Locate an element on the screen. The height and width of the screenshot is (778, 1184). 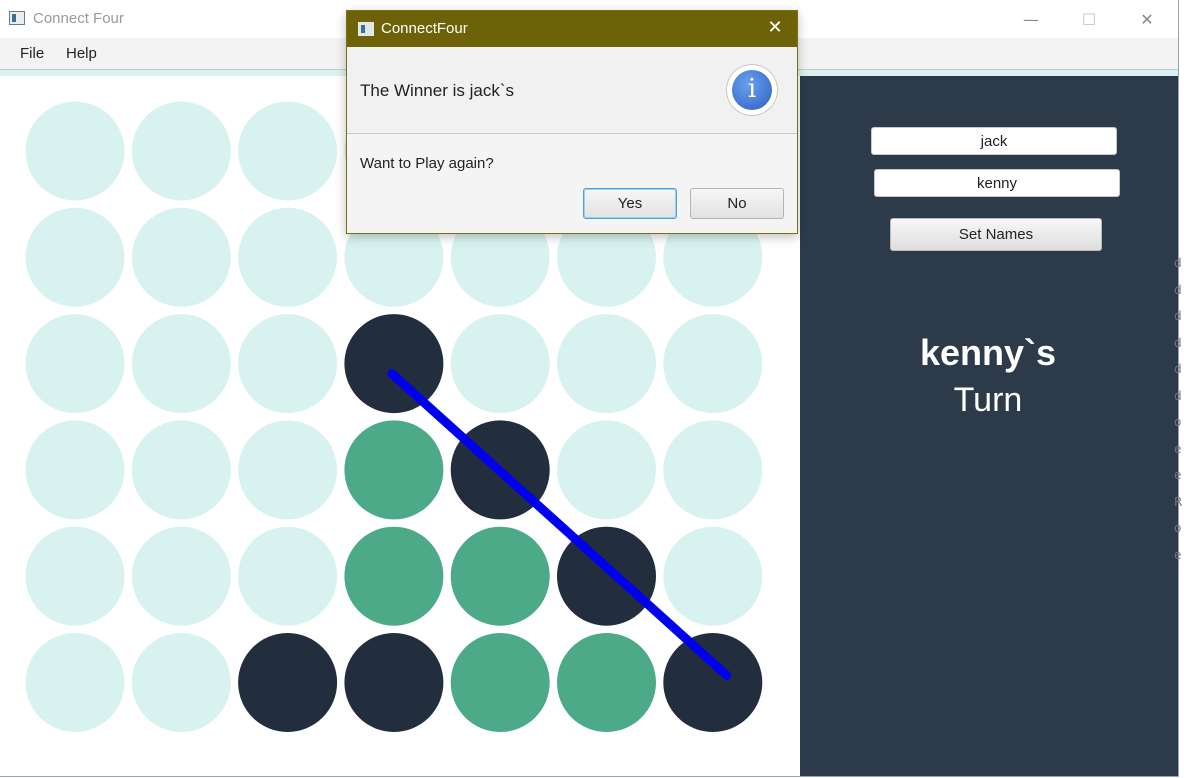
board-cell-r4-c4-green is located at coordinates (500, 576).